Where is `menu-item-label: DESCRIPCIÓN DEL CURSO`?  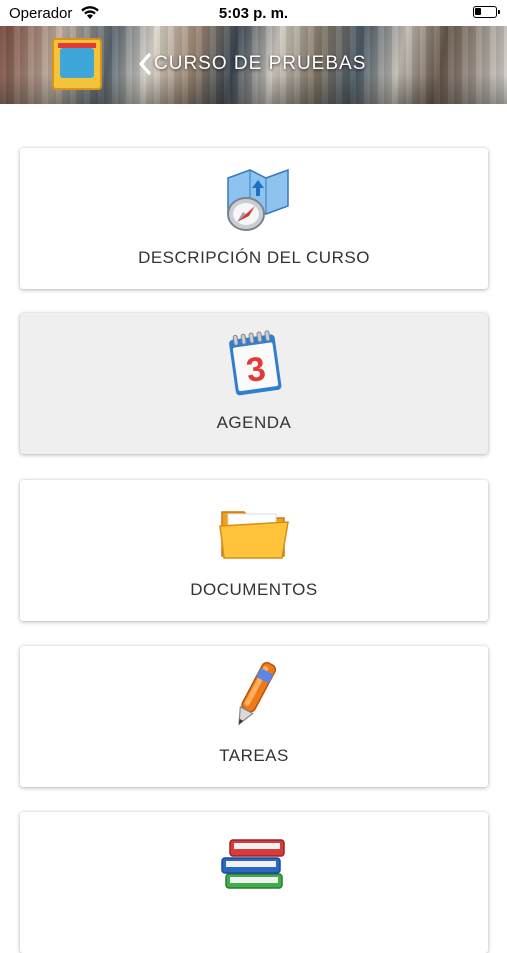 menu-item-label: DESCRIPCIÓN DEL CURSO is located at coordinates (254, 257).